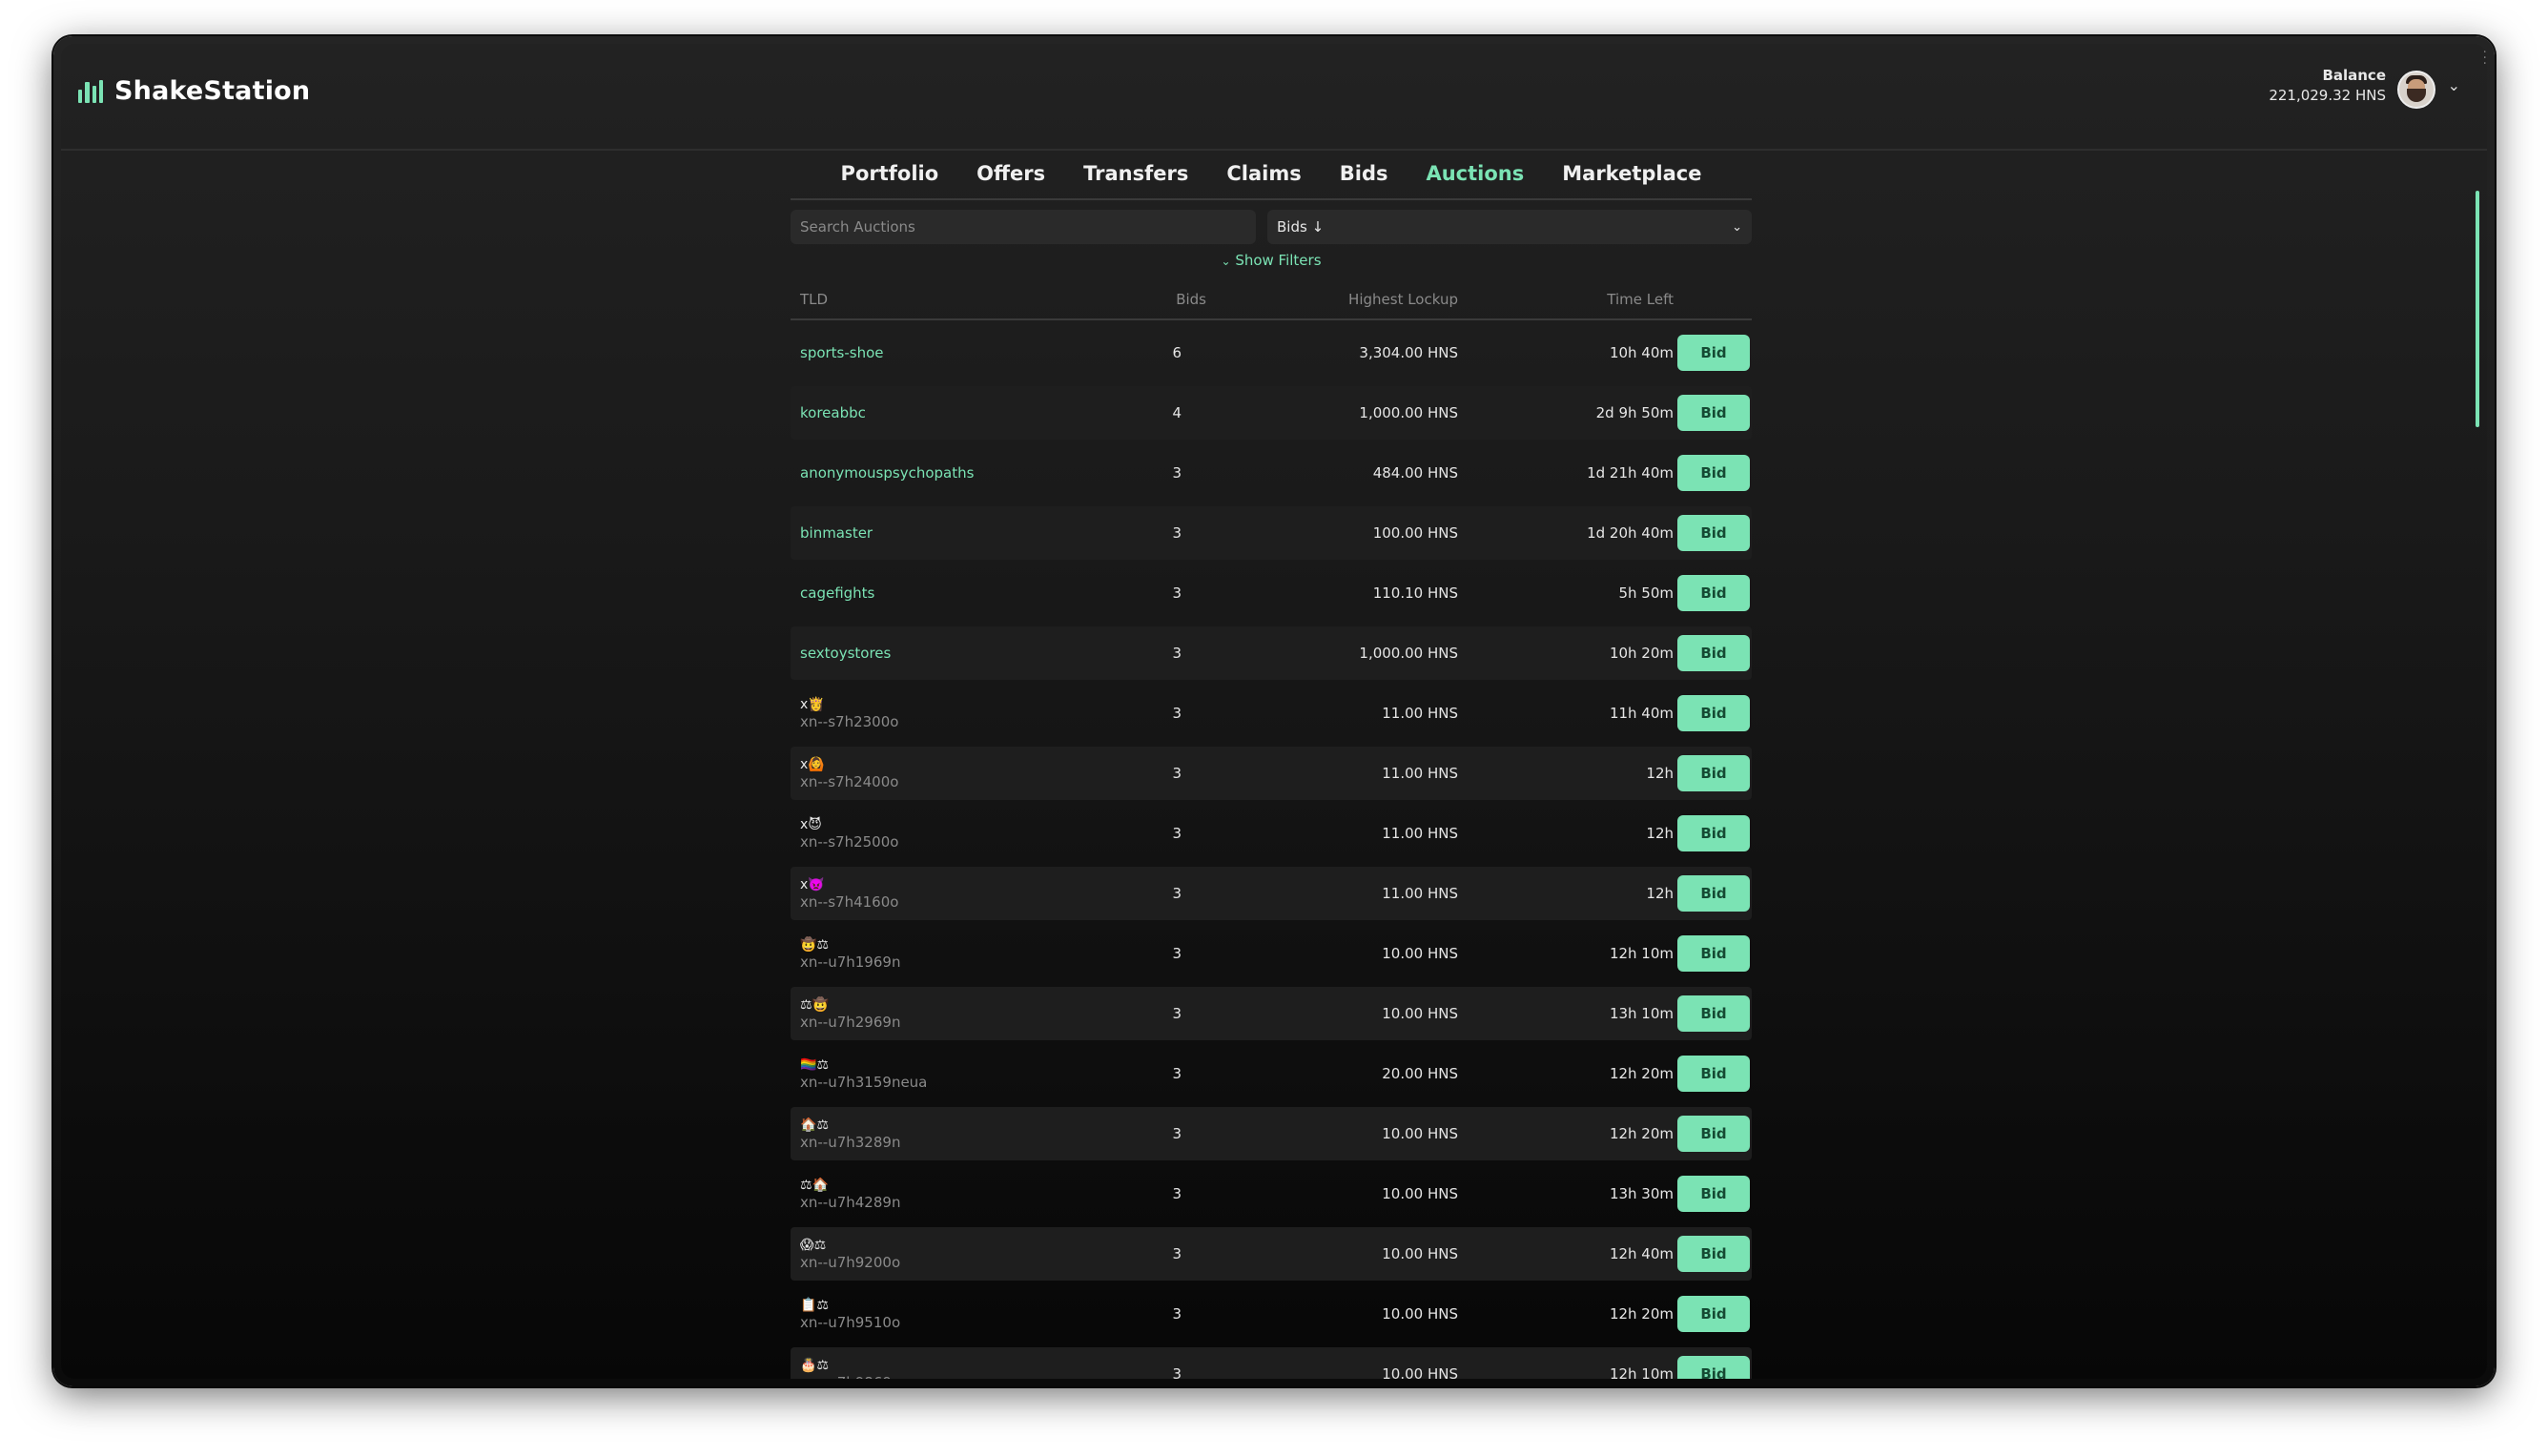 The height and width of the screenshot is (1456, 2548). I want to click on column-header-bids: Bids, so click(1182, 299).